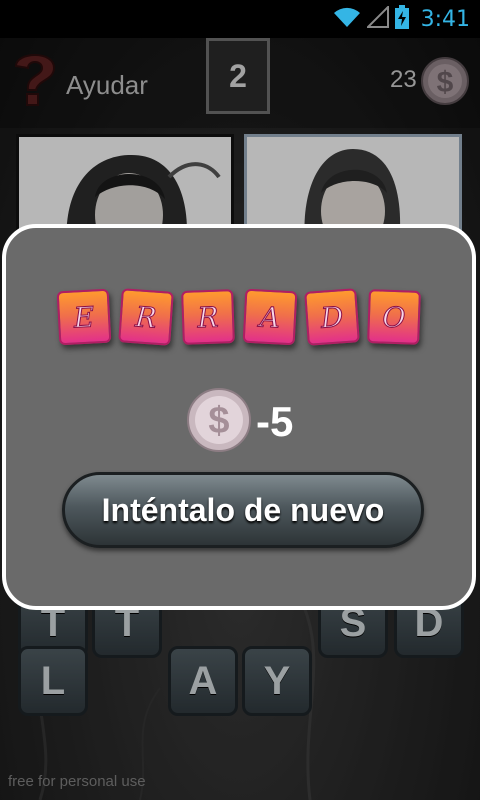 The height and width of the screenshot is (800, 480). What do you see at coordinates (275, 421) in the screenshot?
I see `penalty-amount: -5` at bounding box center [275, 421].